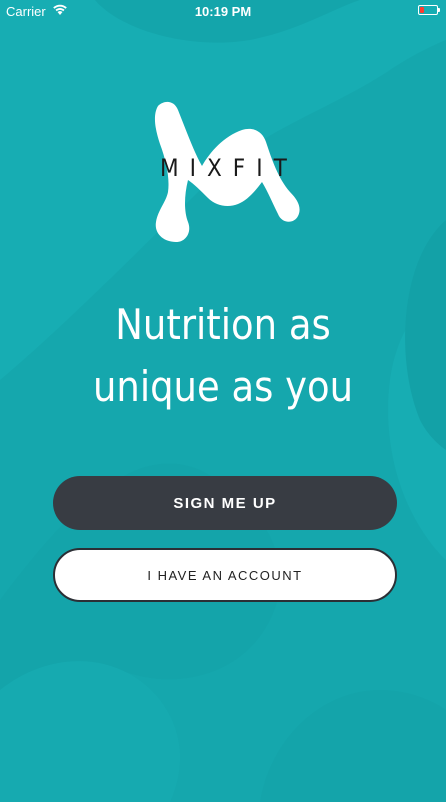 This screenshot has width=446, height=802. Describe the element at coordinates (225, 575) in the screenshot. I see `have-account-button: I HAVE AN ACCOUNT` at that location.